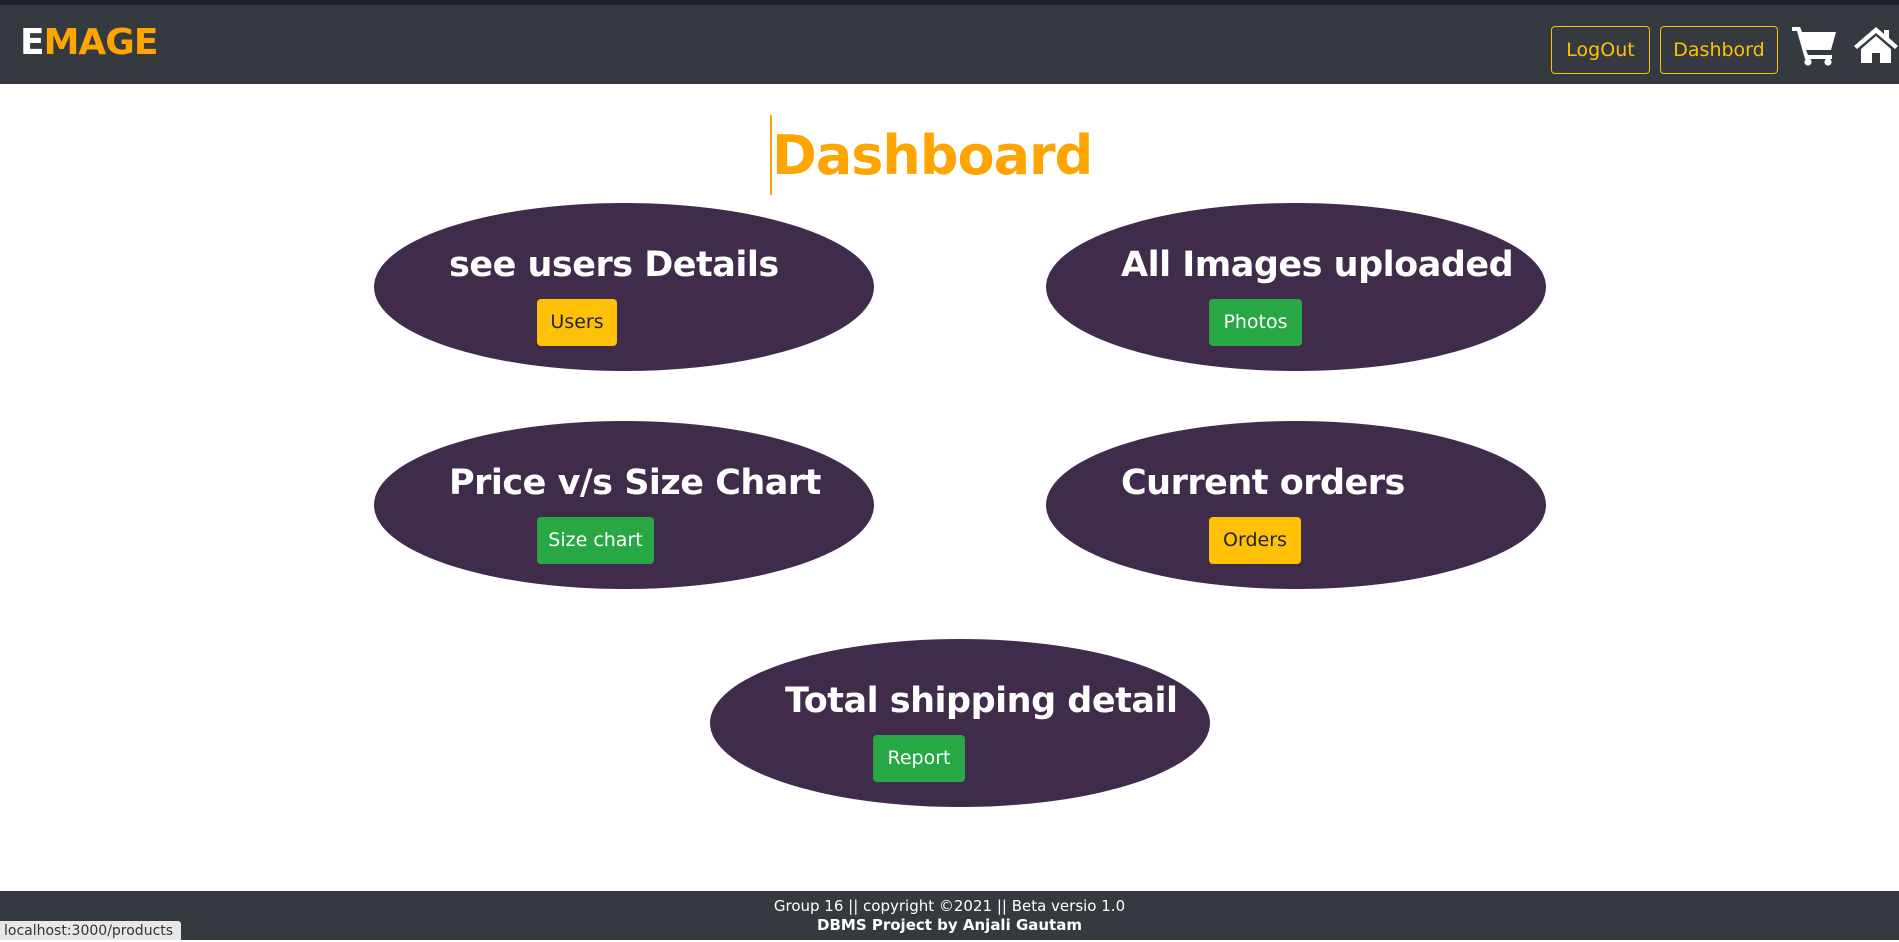 The image size is (1899, 942). Describe the element at coordinates (949, 925) in the screenshot. I see `footer-credit: DBMS Project by Anjali Gautam` at that location.